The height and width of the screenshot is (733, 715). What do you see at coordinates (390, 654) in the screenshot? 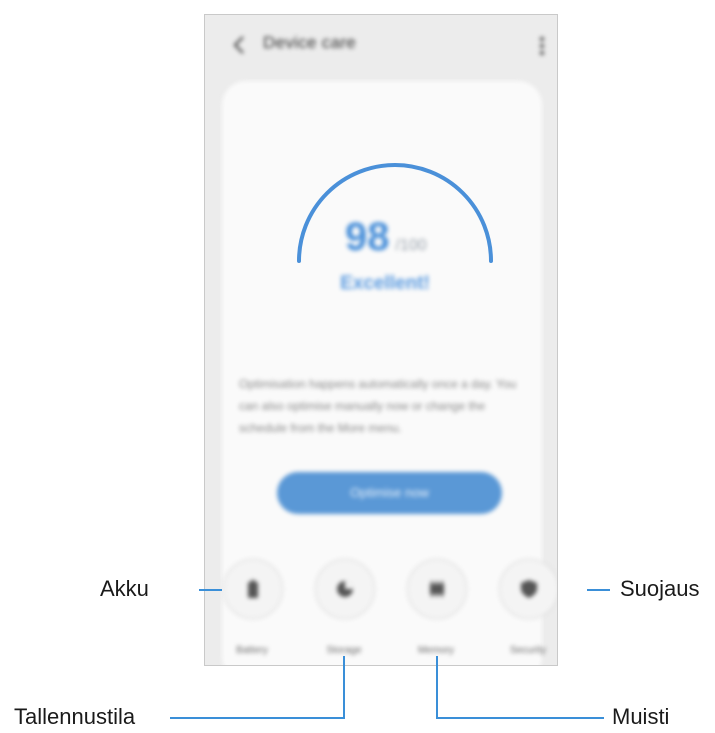
I see `callout-leader-lines` at bounding box center [390, 654].